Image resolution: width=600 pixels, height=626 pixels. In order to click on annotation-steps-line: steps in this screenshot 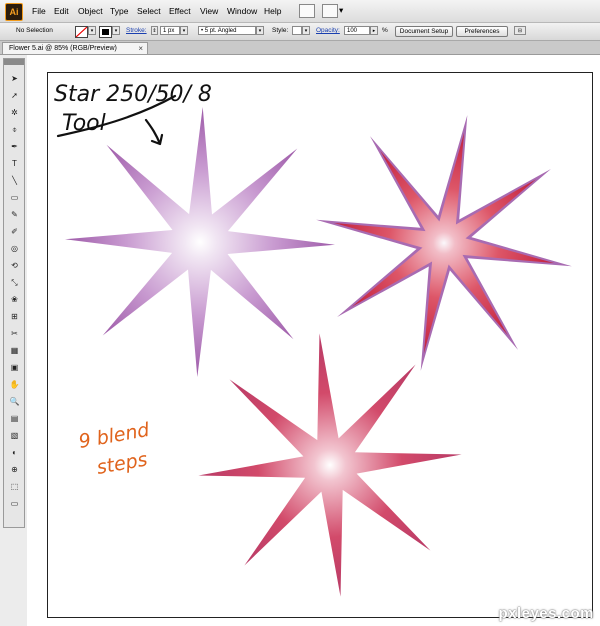, I will do `click(122, 463)`.